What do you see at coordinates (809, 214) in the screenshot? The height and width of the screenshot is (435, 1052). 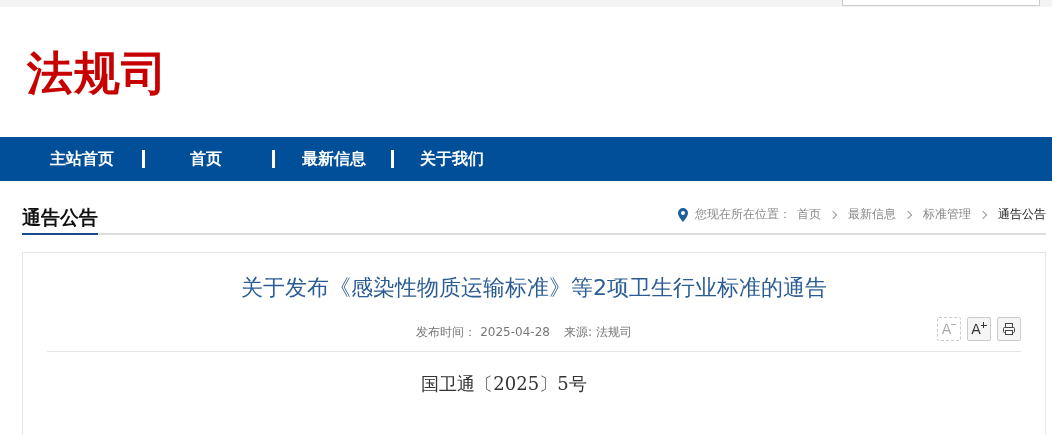 I see `breadcrumb-link: 首页` at bounding box center [809, 214].